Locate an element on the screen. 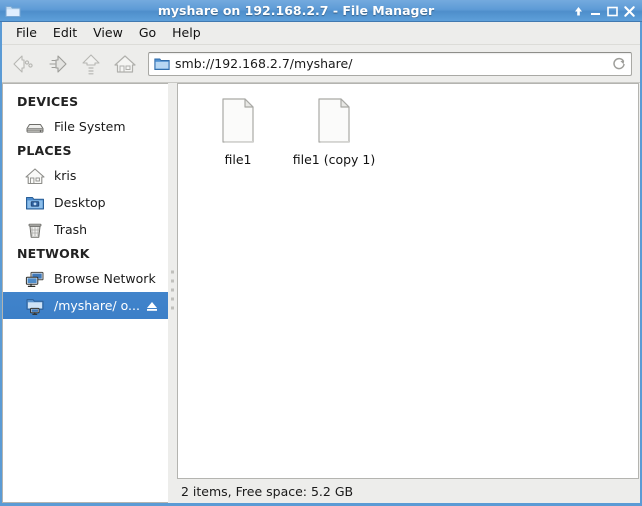 The image size is (642, 506). title-bar: myshare on 192.168.2.7 - File Manager is located at coordinates (321, 11).